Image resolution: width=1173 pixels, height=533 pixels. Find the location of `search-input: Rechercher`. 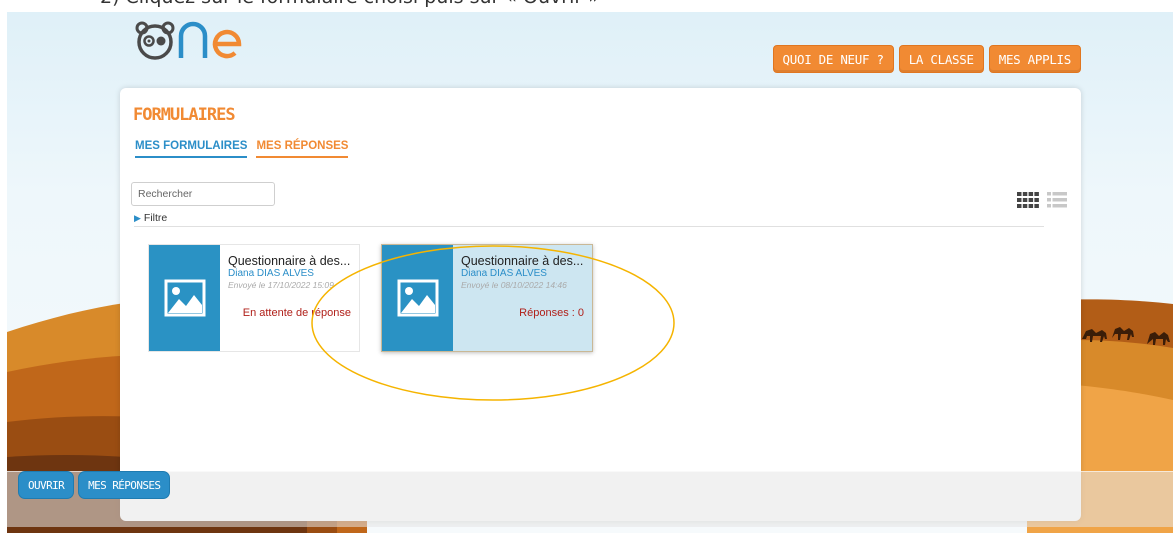

search-input: Rechercher is located at coordinates (203, 194).